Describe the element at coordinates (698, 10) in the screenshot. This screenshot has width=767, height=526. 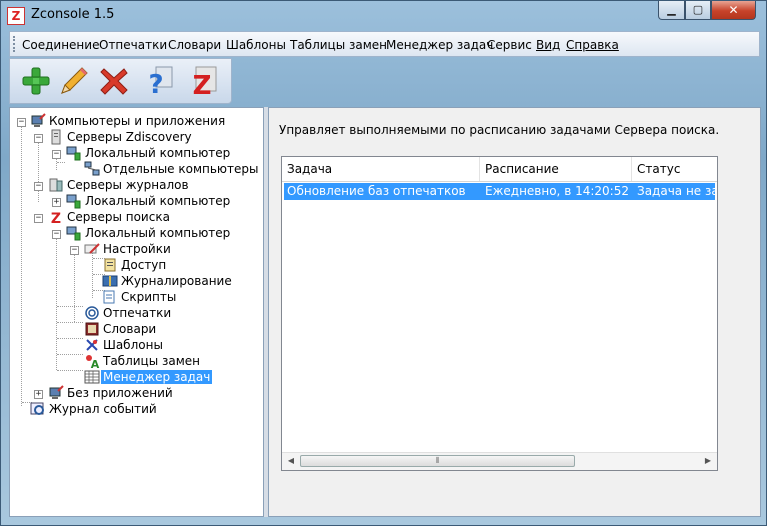
I see `maximize-button: ▢` at that location.